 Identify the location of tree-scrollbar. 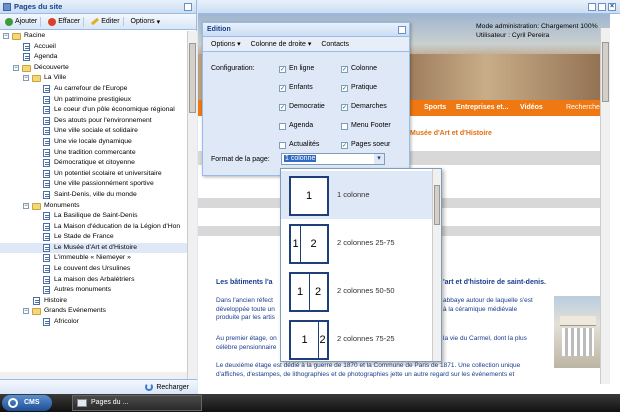
(192, 205).